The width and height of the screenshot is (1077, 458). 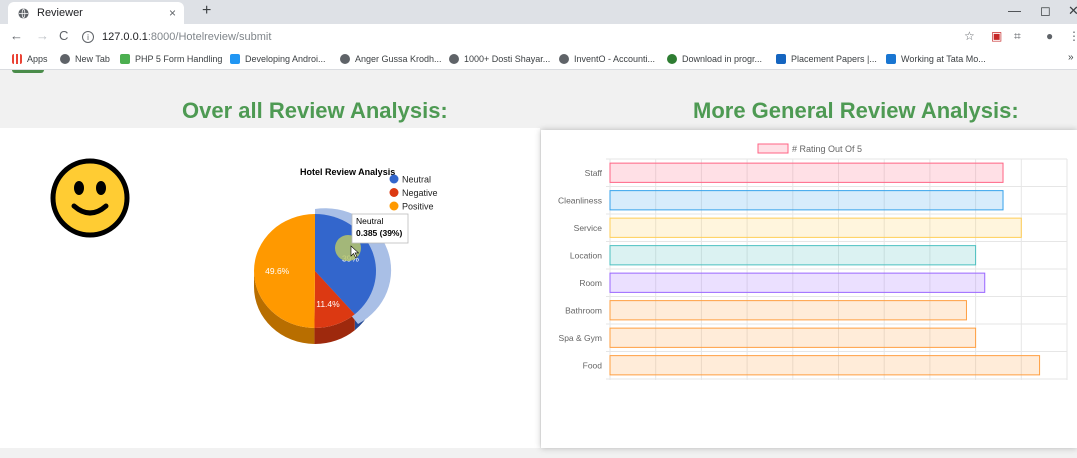 I want to click on pie-tooltip-label: Neutral, so click(x=370, y=221).